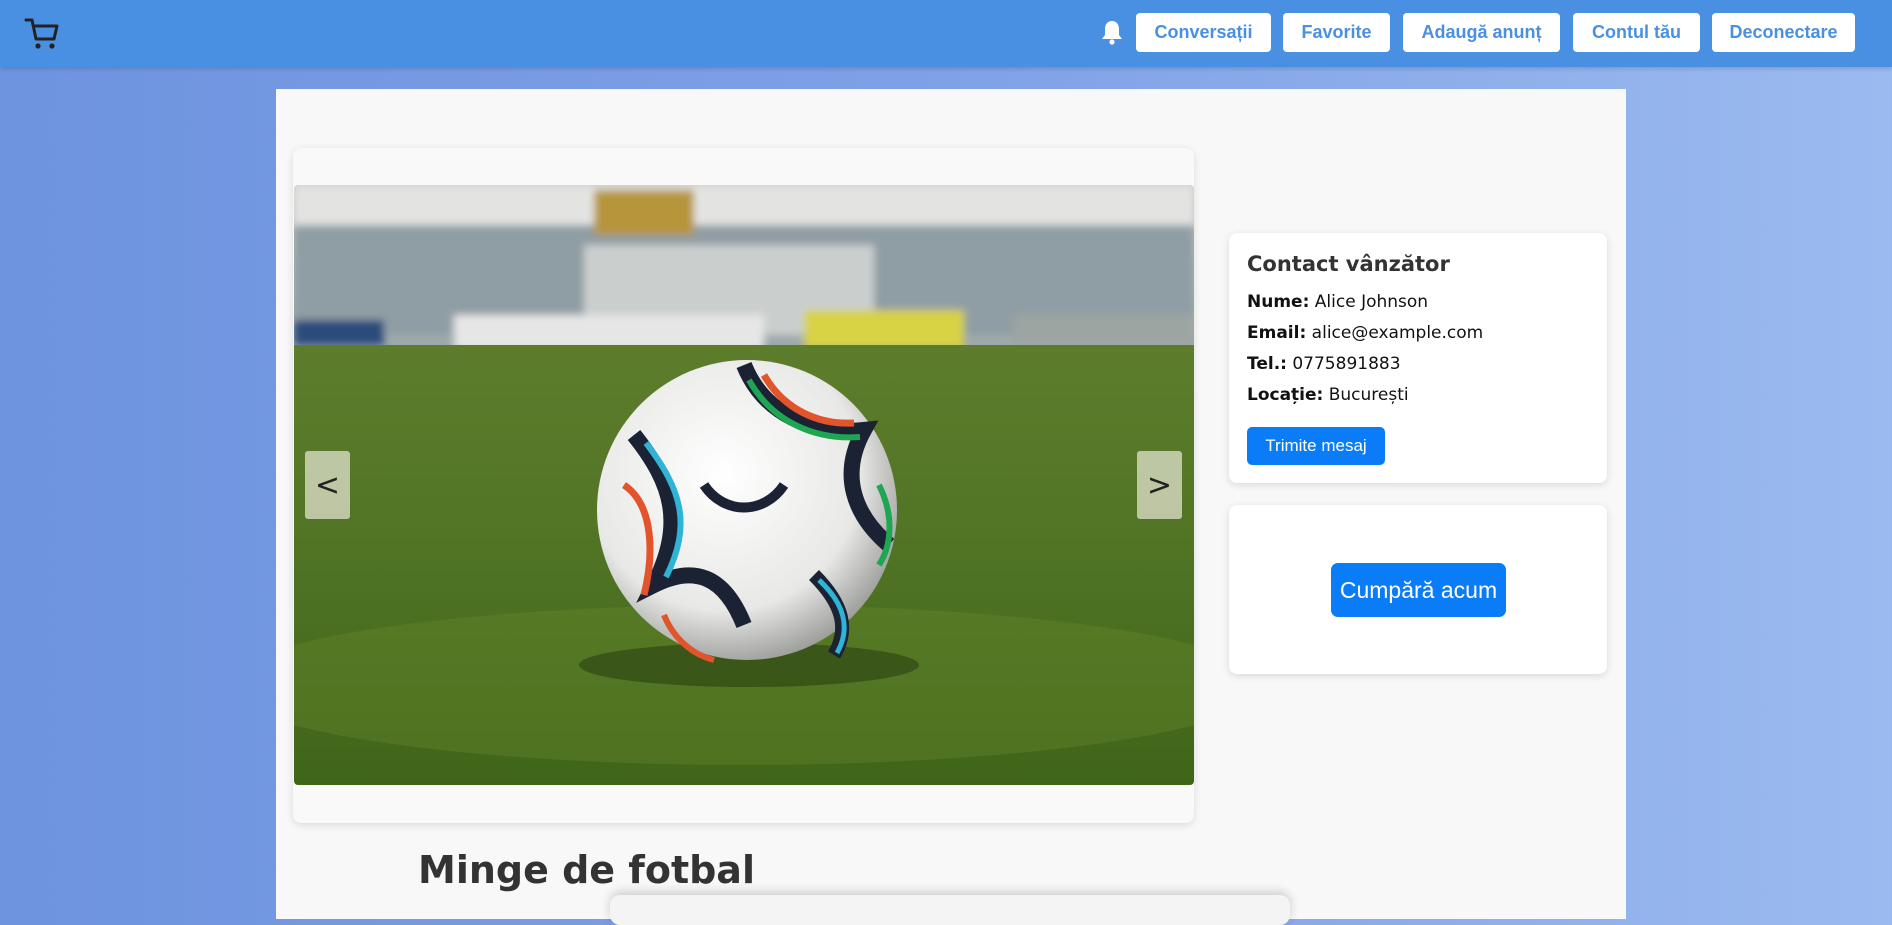  What do you see at coordinates (1636, 32) in the screenshot?
I see `nav-account-button: Contul tău` at bounding box center [1636, 32].